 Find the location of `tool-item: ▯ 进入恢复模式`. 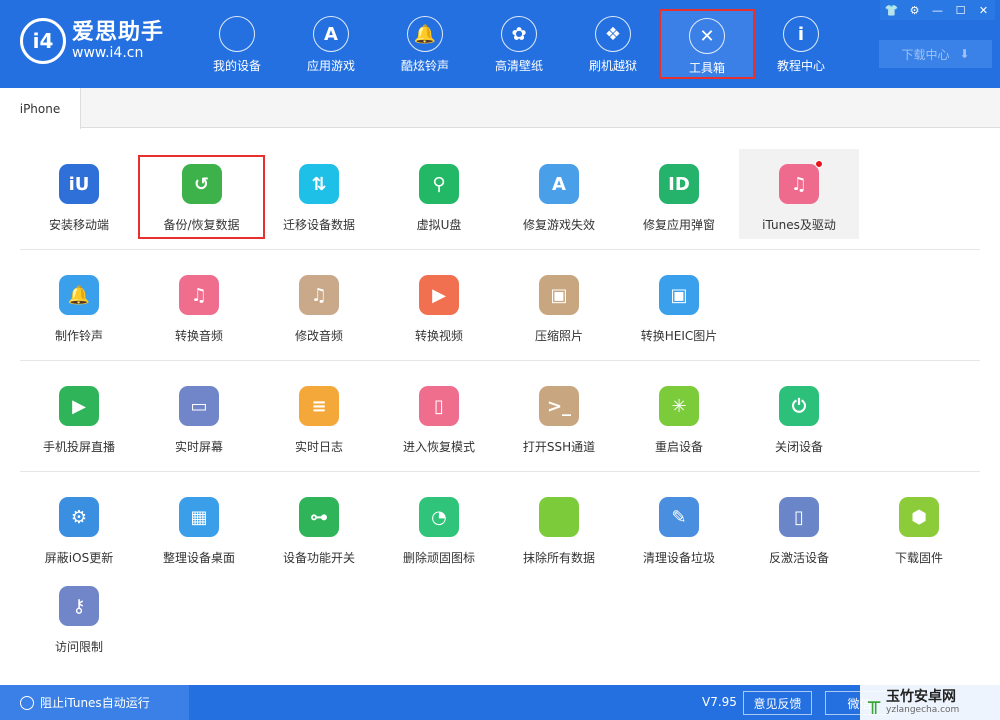

tool-item: ▯ 进入恢复模式 is located at coordinates (439, 416).